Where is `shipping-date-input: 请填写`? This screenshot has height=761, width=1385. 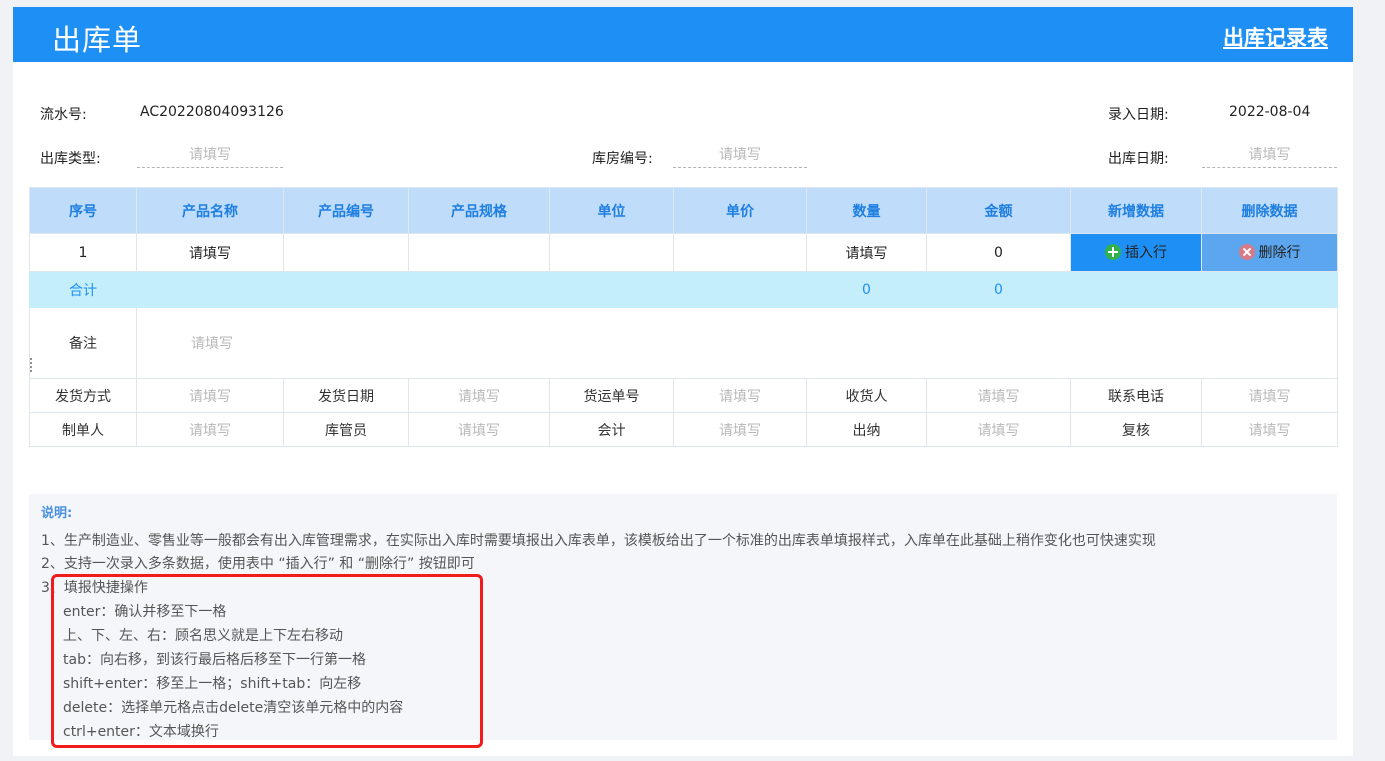 shipping-date-input: 请填写 is located at coordinates (479, 395).